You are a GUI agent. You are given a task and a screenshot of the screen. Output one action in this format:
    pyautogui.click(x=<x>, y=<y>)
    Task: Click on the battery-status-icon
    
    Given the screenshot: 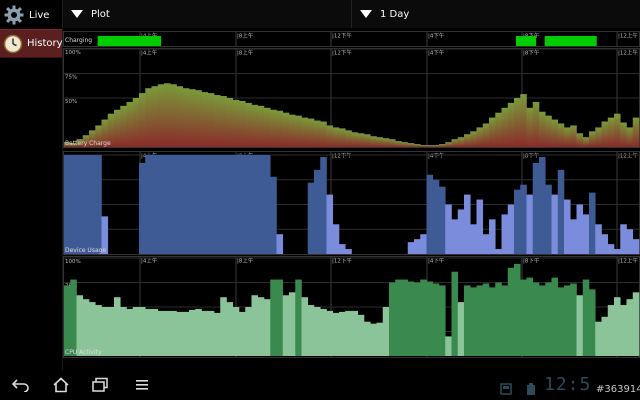 What is the action you would take?
    pyautogui.click(x=532, y=387)
    